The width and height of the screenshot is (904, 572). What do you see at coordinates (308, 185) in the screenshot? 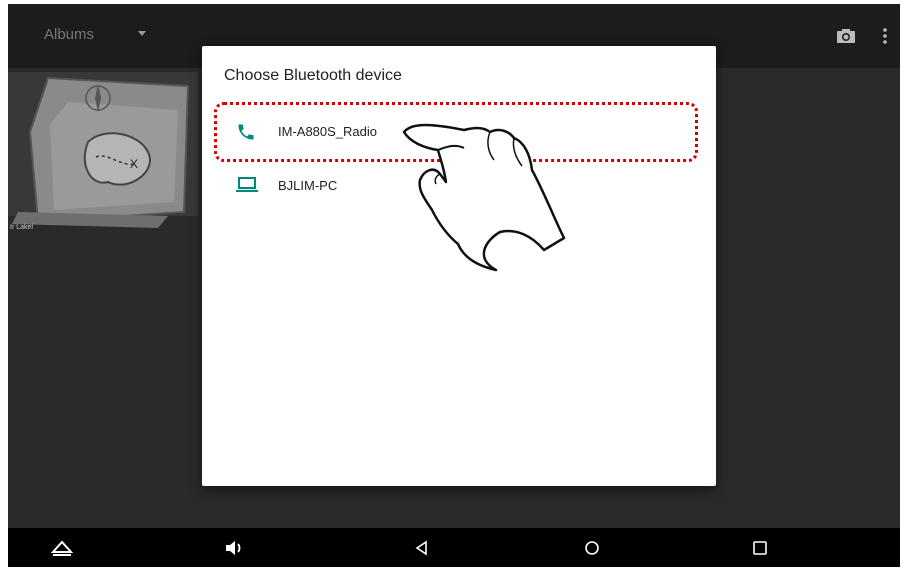
I see `device-label: BJLIM-PC` at bounding box center [308, 185].